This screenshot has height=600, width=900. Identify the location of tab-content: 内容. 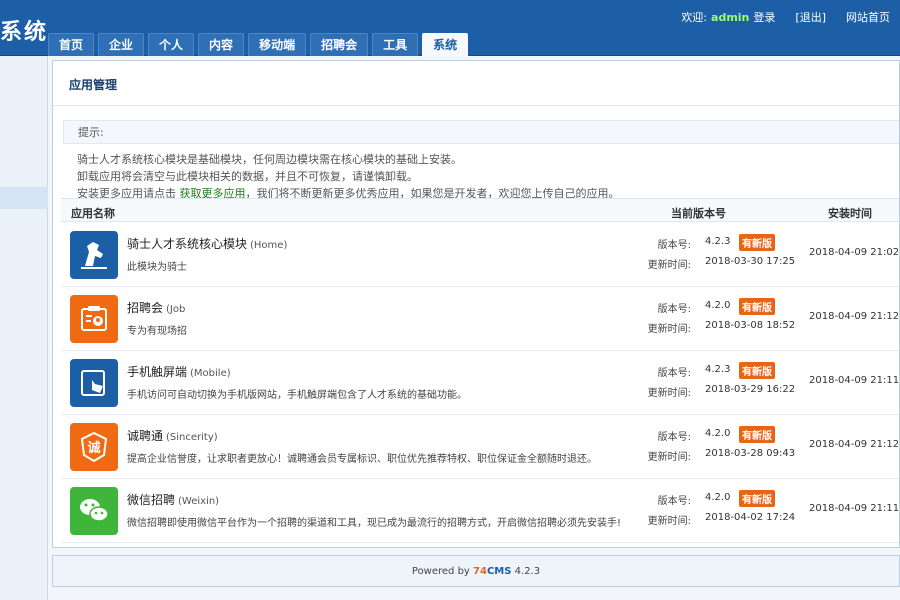
(221, 44).